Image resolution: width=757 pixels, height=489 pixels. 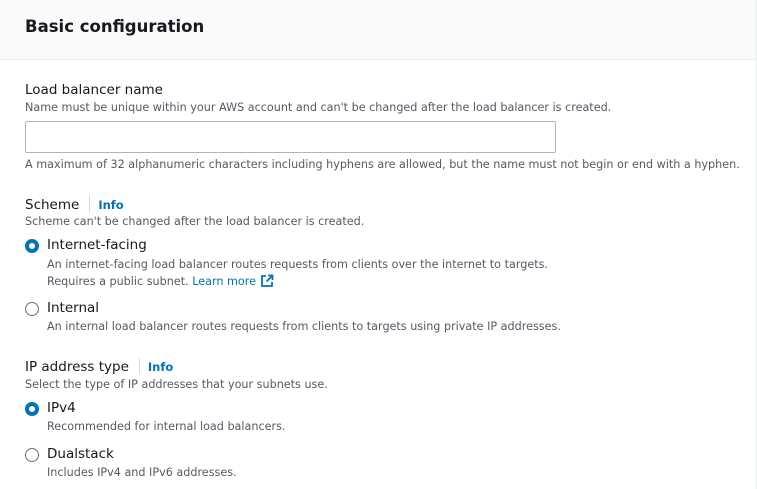 I want to click on panel-header: Basic configuration, so click(x=378, y=30).